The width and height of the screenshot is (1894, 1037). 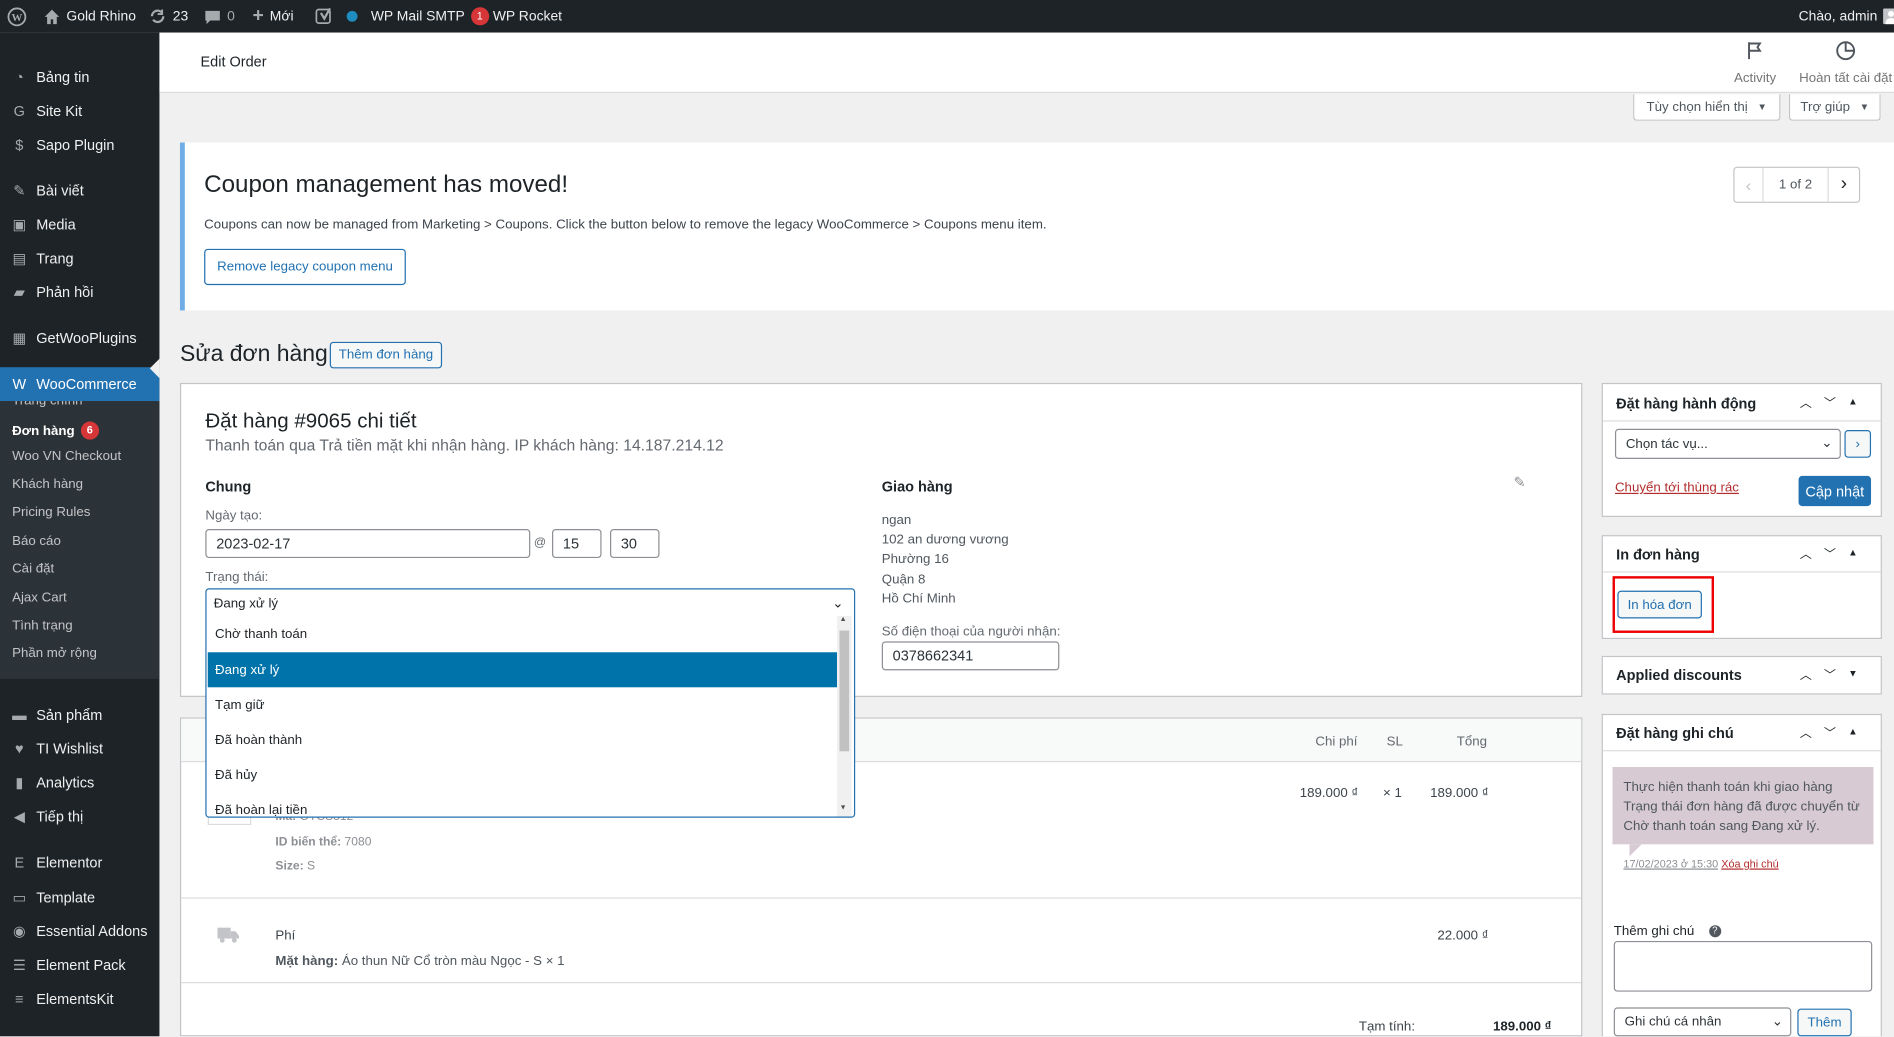 I want to click on scroll-down-icon: ▼, so click(x=842, y=807).